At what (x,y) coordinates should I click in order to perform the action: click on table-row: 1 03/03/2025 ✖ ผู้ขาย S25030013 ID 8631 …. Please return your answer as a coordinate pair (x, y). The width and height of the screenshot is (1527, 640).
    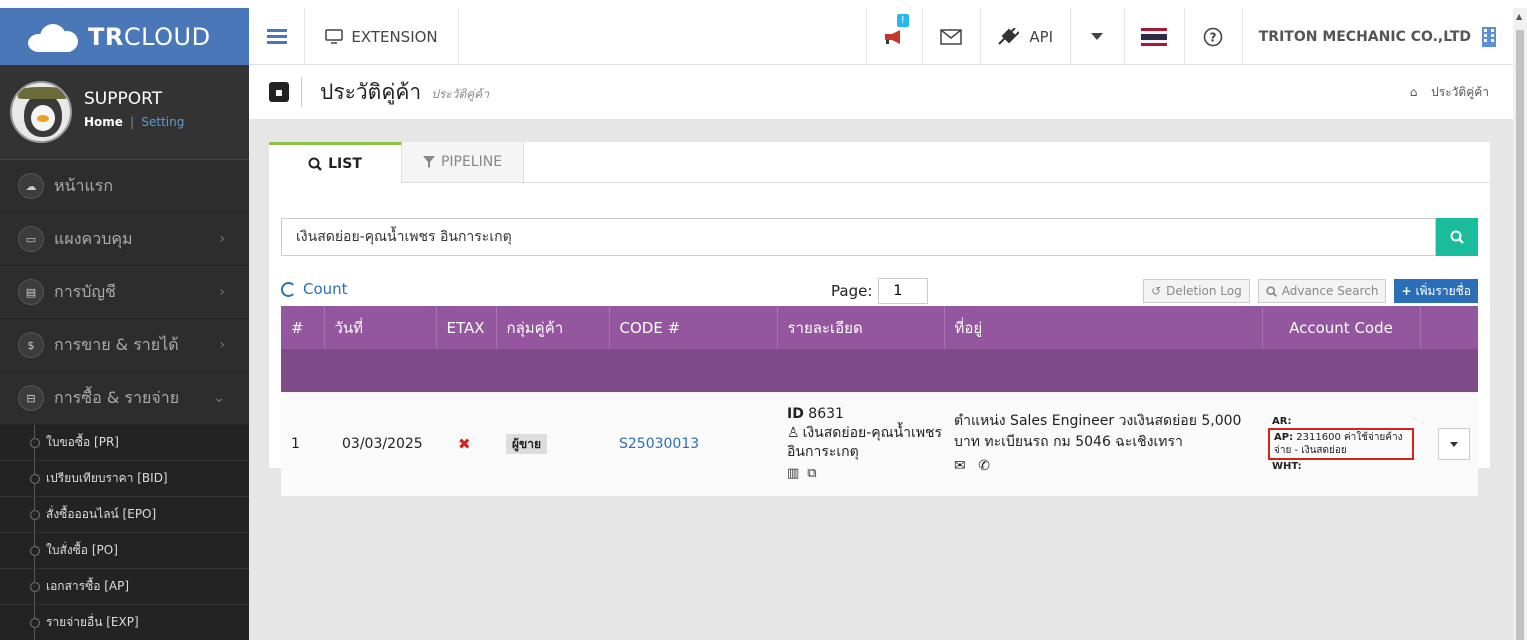
    Looking at the image, I should click on (879, 444).